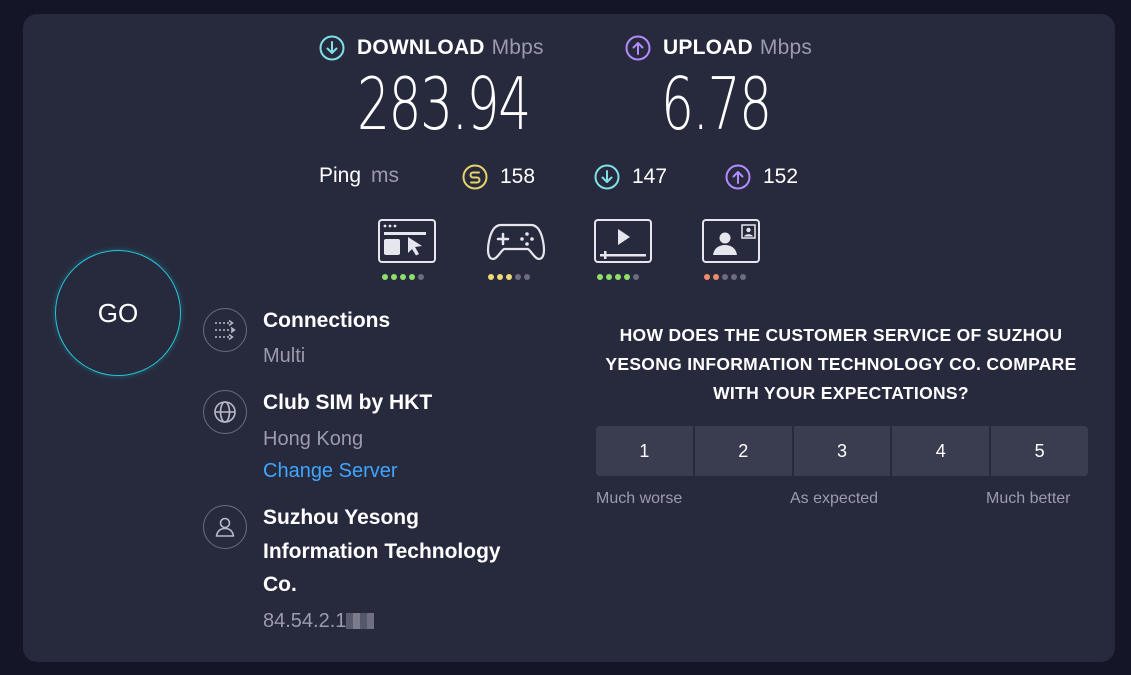 The height and width of the screenshot is (675, 1131). I want to click on server-globe-icon, so click(225, 412).